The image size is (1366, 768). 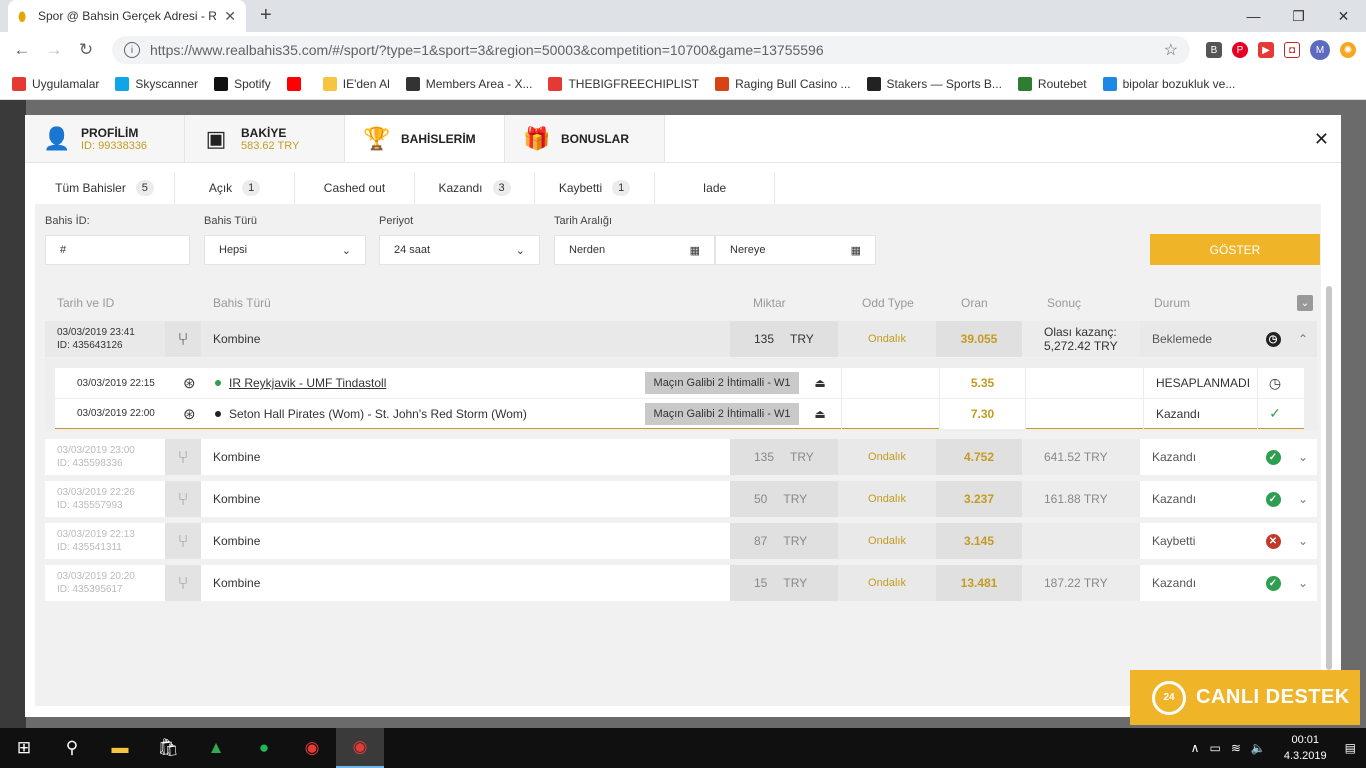 What do you see at coordinates (312, 748) in the screenshot?
I see `chrome-icon: ◉` at bounding box center [312, 748].